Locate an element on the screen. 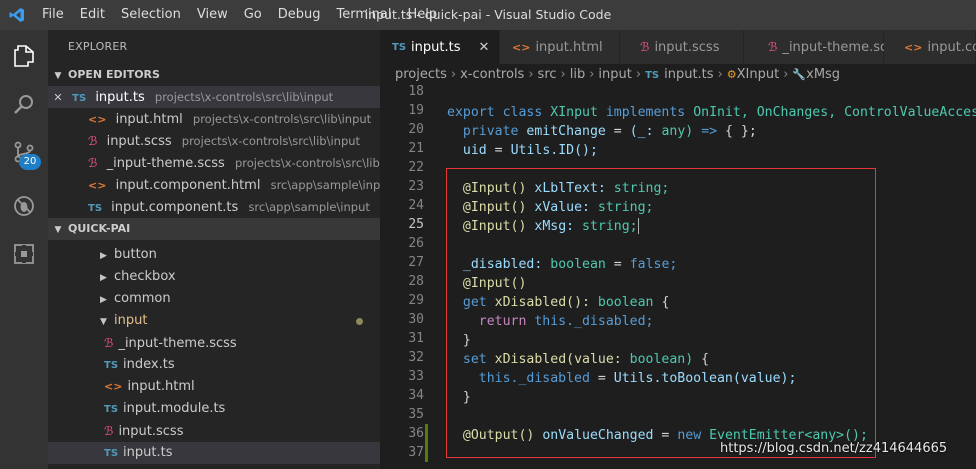 This screenshot has height=469, width=976. file-item: <> input.html is located at coordinates (214, 387).